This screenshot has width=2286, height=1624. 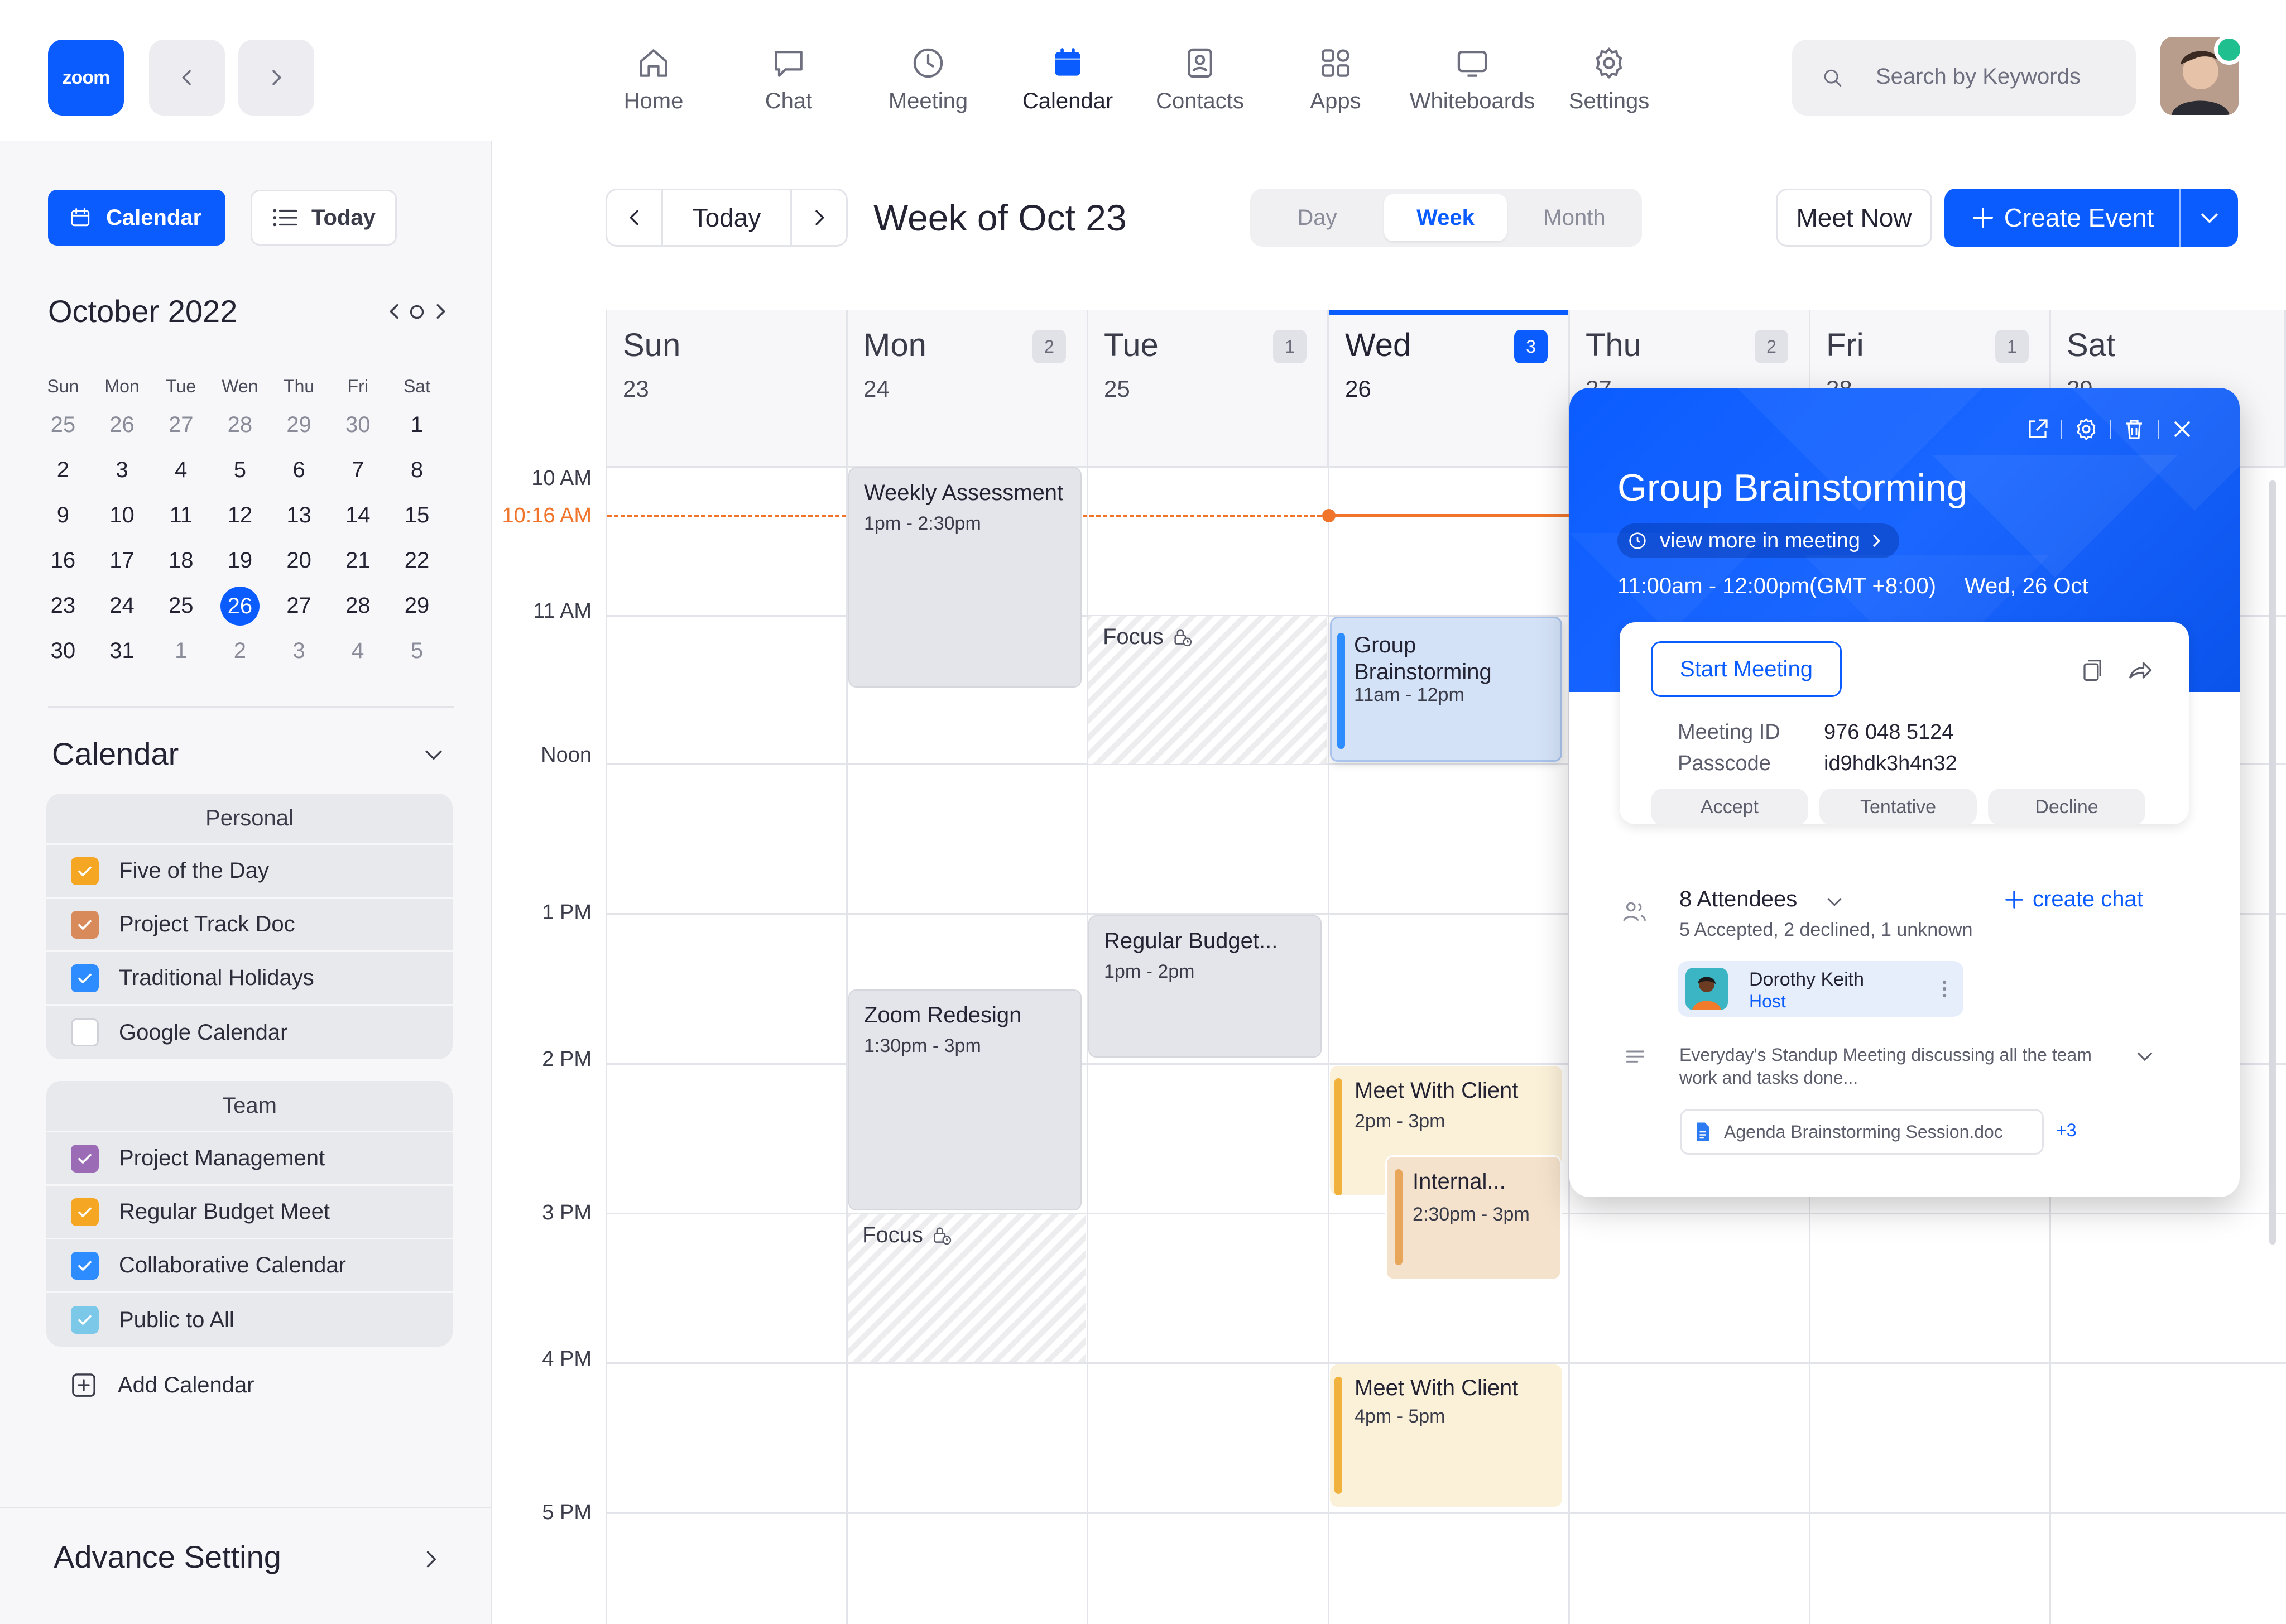 What do you see at coordinates (122, 425) in the screenshot?
I see `mini-calendar-day: 26` at bounding box center [122, 425].